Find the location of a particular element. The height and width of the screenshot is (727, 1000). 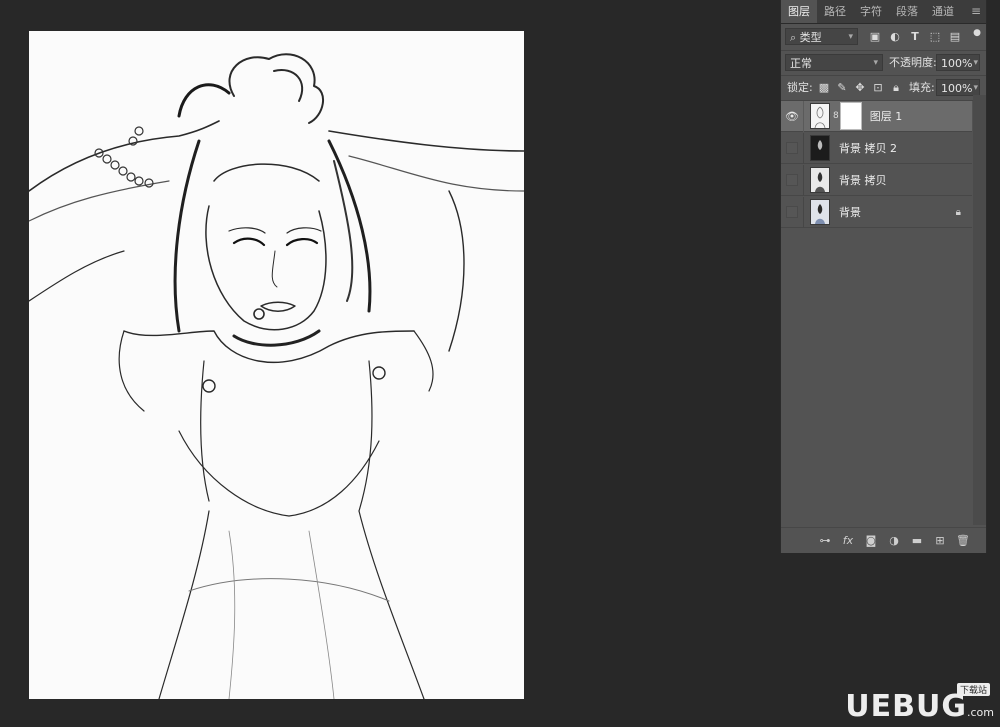

opacity-value: 100% is located at coordinates (957, 63).